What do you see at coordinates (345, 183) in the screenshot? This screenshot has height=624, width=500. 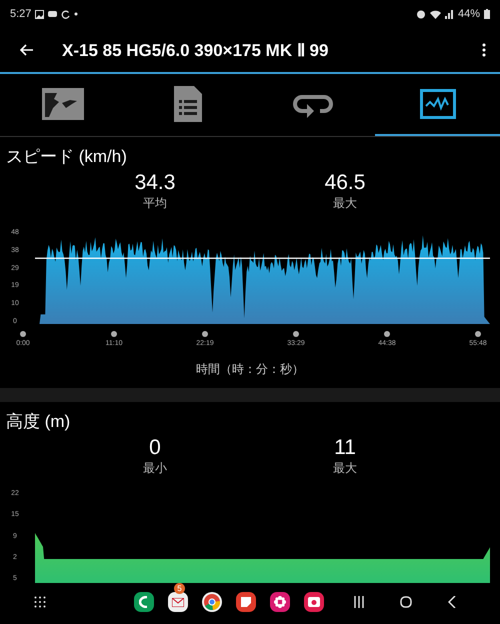 I see `stat-value: 46.5` at bounding box center [345, 183].